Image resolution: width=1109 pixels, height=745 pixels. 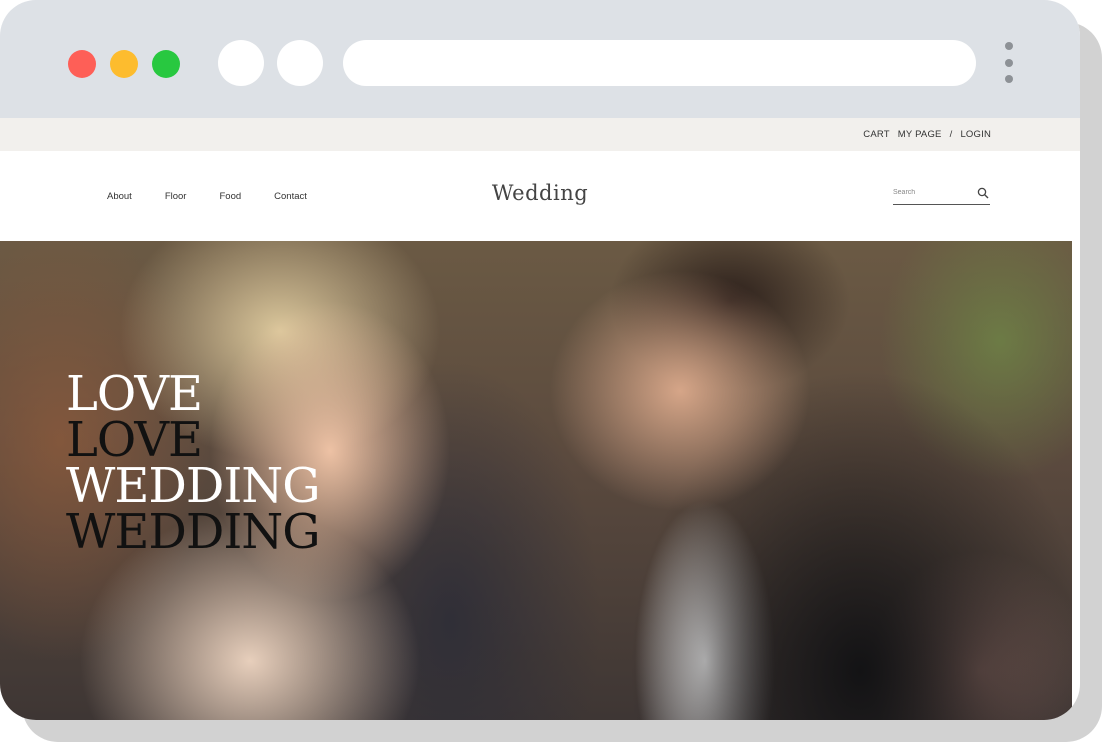 I want to click on utility-bar: CART MY PAGE / LOGIN, so click(x=540, y=134).